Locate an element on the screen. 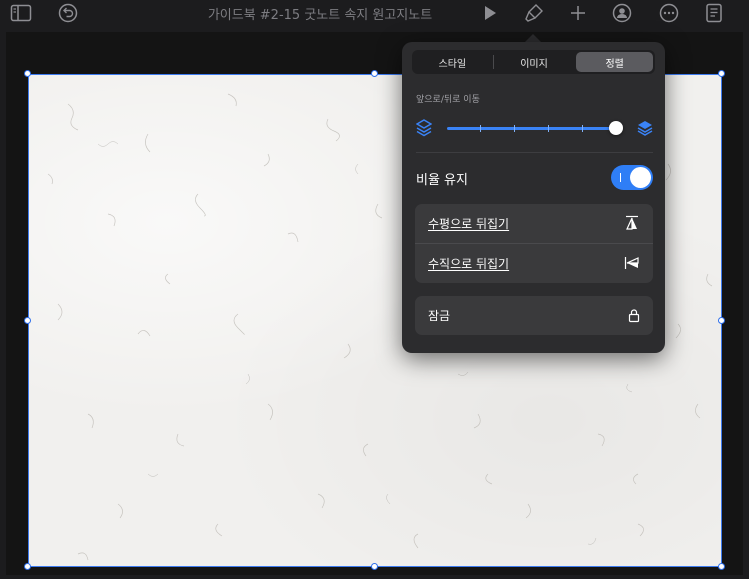 This screenshot has width=749, height=579. keep-ratio-toggle is located at coordinates (632, 177).